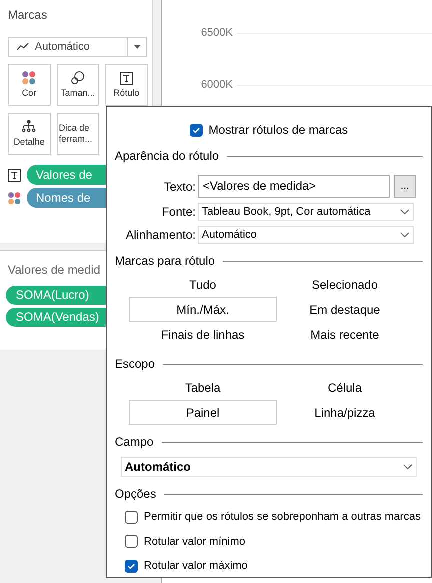  What do you see at coordinates (137, 47) in the screenshot?
I see `caret-down-icon` at bounding box center [137, 47].